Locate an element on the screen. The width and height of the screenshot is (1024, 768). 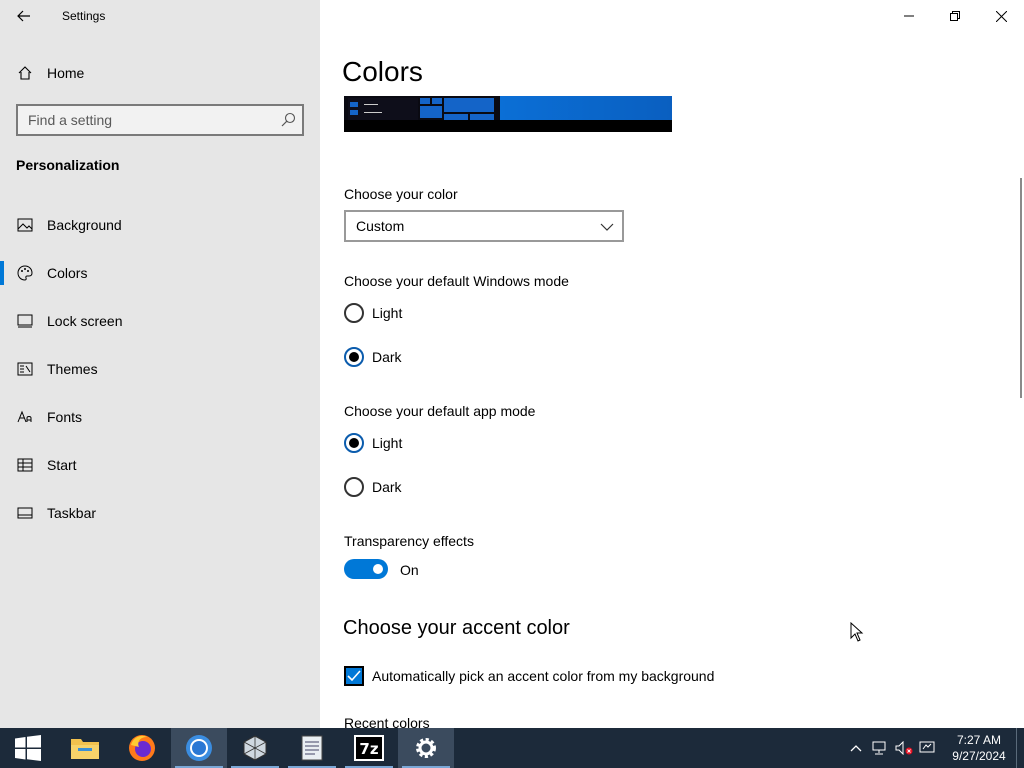
start-icon is located at coordinates (25, 465).